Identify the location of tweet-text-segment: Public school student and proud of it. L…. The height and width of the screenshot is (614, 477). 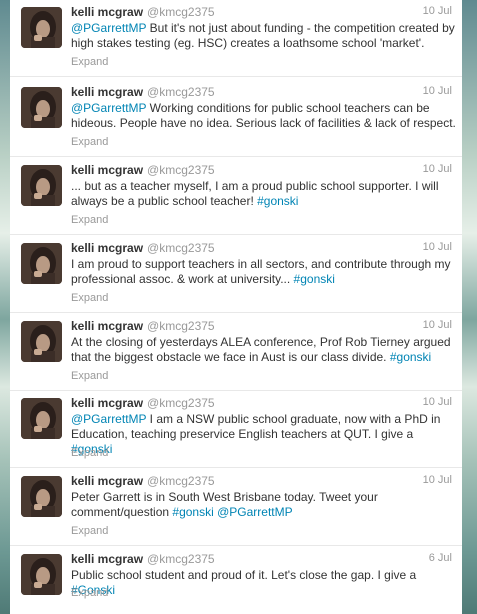
(244, 575).